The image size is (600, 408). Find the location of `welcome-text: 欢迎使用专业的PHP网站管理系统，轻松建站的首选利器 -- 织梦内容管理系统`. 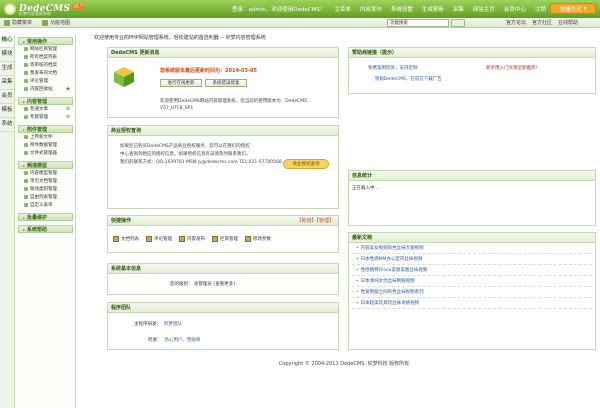

welcome-text: 欢迎使用专业的PHP网站管理系统，轻松建站的首选利器 -- 织梦内容管理系统 is located at coordinates (180, 38).